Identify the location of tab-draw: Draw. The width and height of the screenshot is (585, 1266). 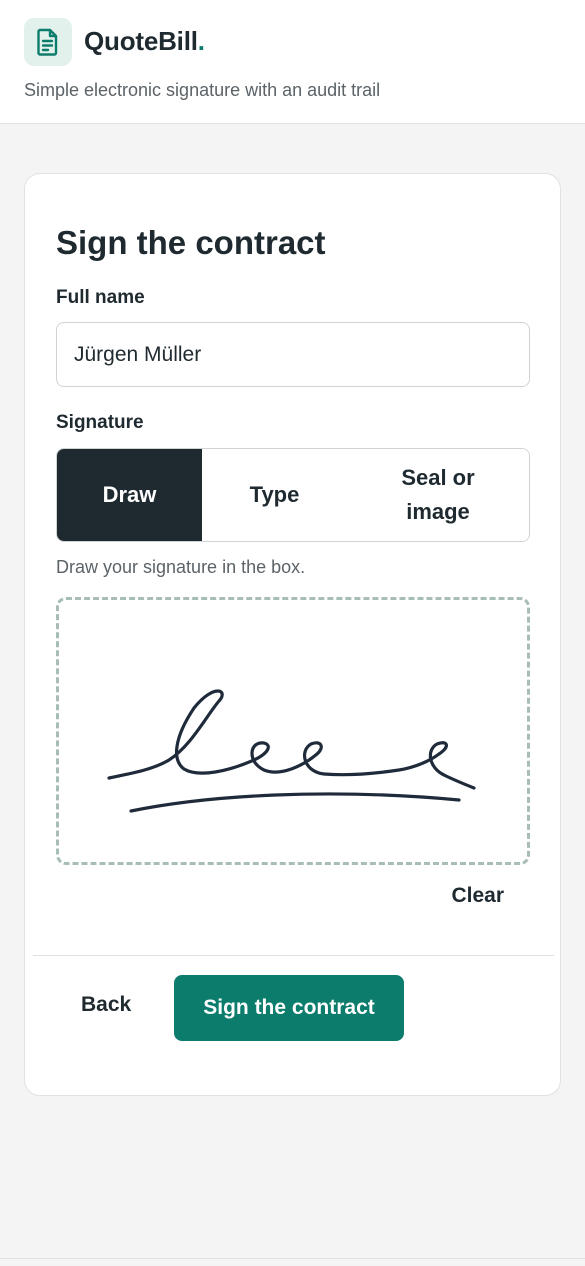
(129, 495).